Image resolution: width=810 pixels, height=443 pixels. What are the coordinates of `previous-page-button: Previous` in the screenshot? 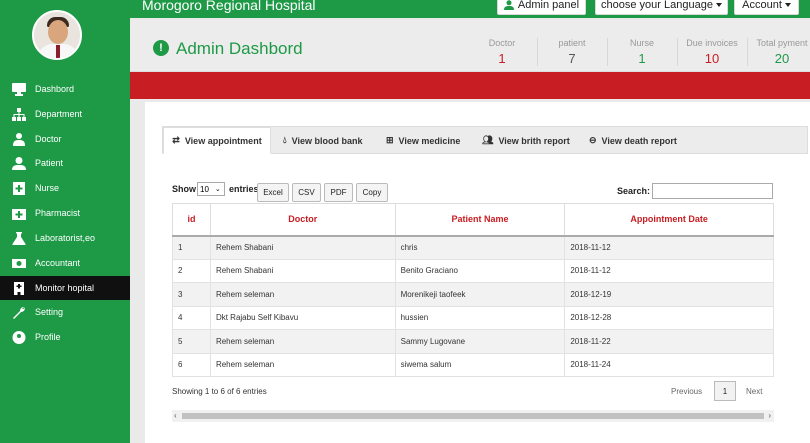 It's located at (686, 391).